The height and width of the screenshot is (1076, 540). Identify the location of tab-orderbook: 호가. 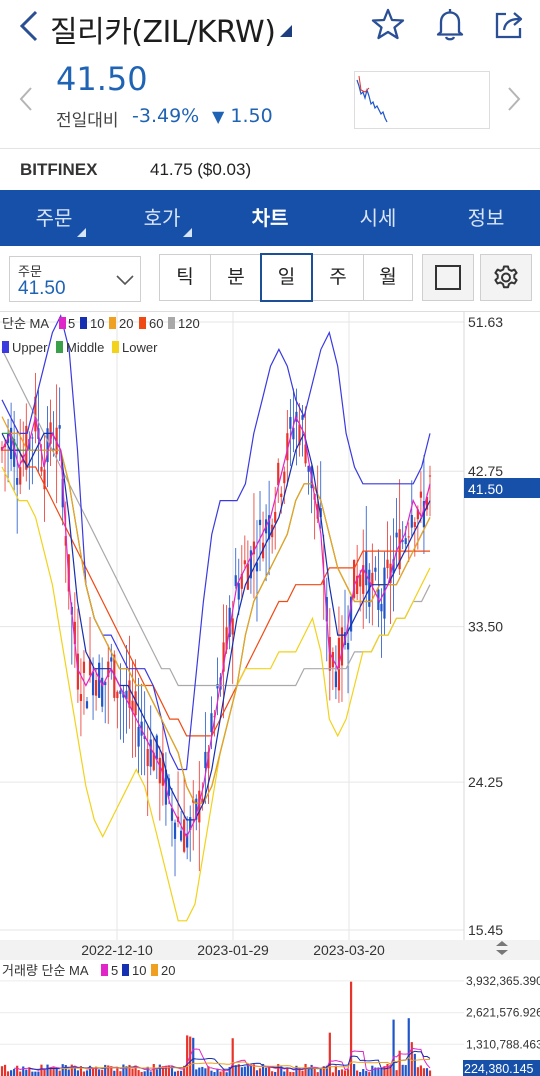
(162, 218).